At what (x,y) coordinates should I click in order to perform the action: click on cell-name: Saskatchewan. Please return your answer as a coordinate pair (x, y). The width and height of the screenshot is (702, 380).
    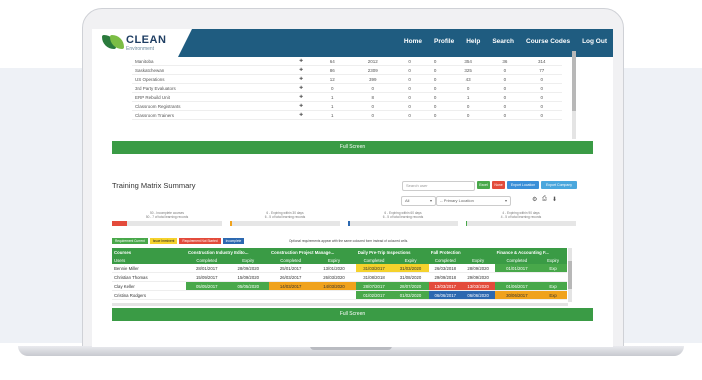
    Looking at the image, I should click on (209, 70).